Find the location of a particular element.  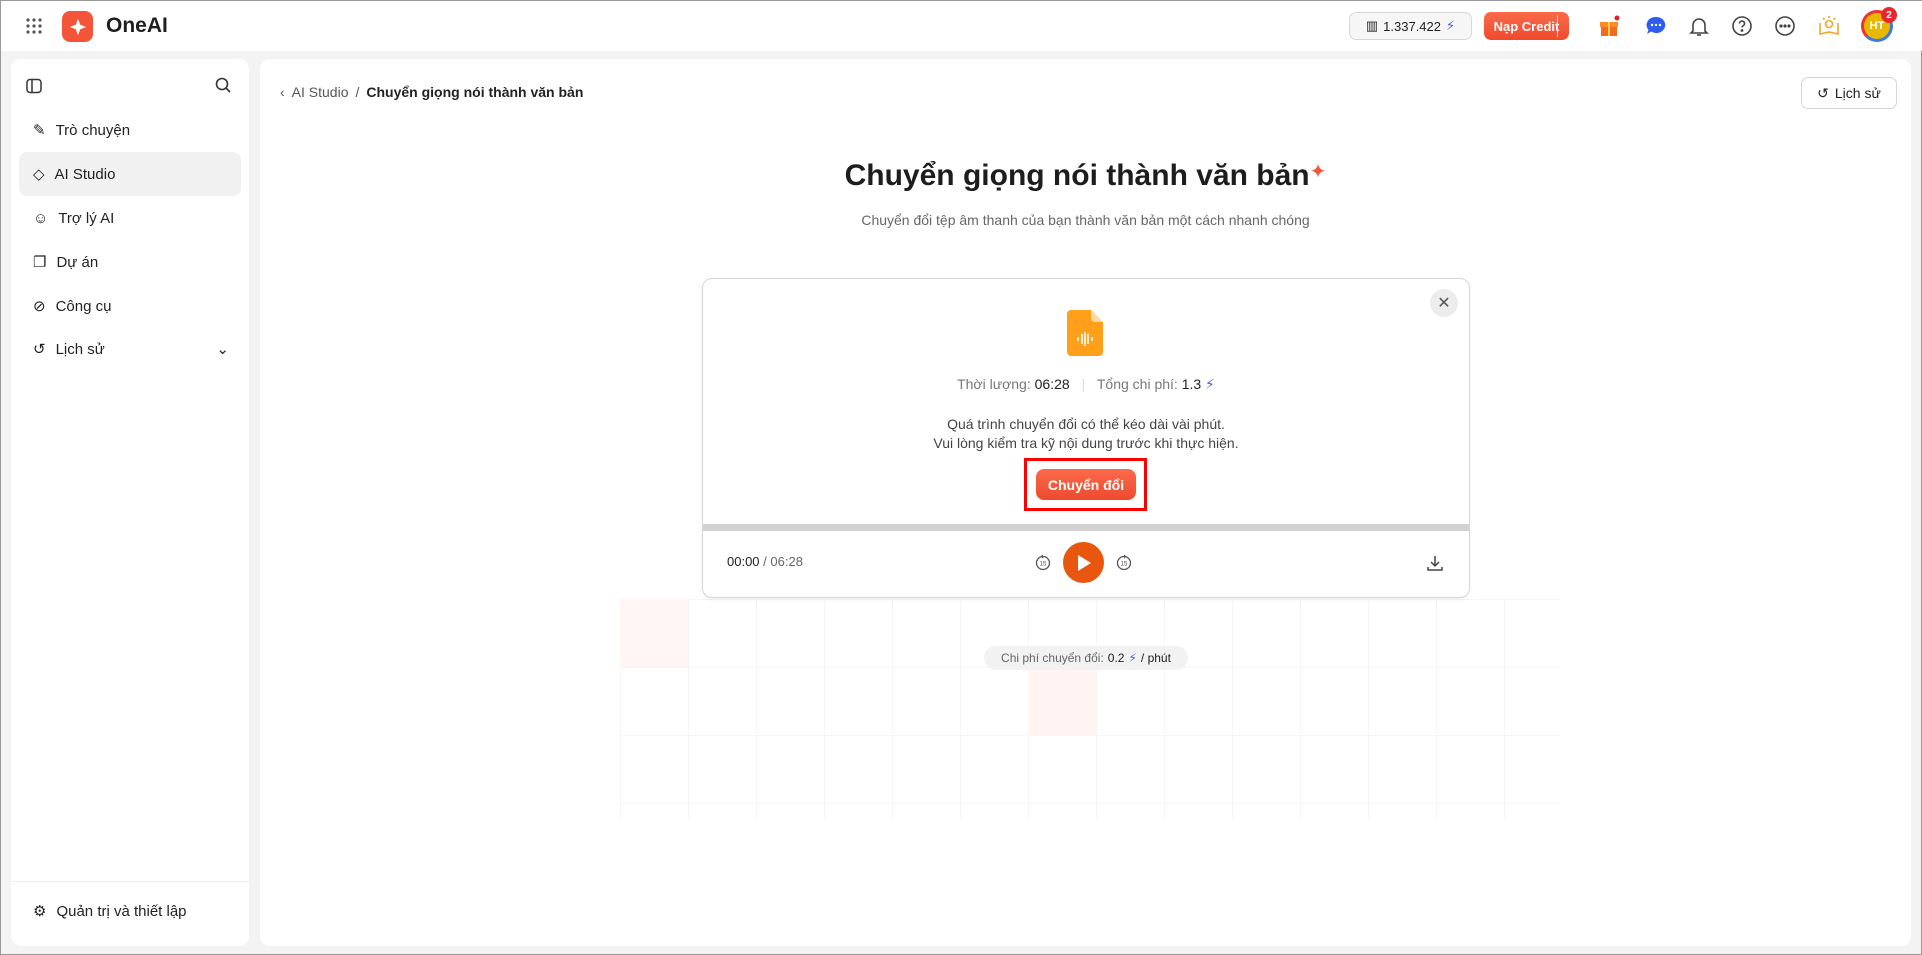

audio-file-icon is located at coordinates (1085, 335).